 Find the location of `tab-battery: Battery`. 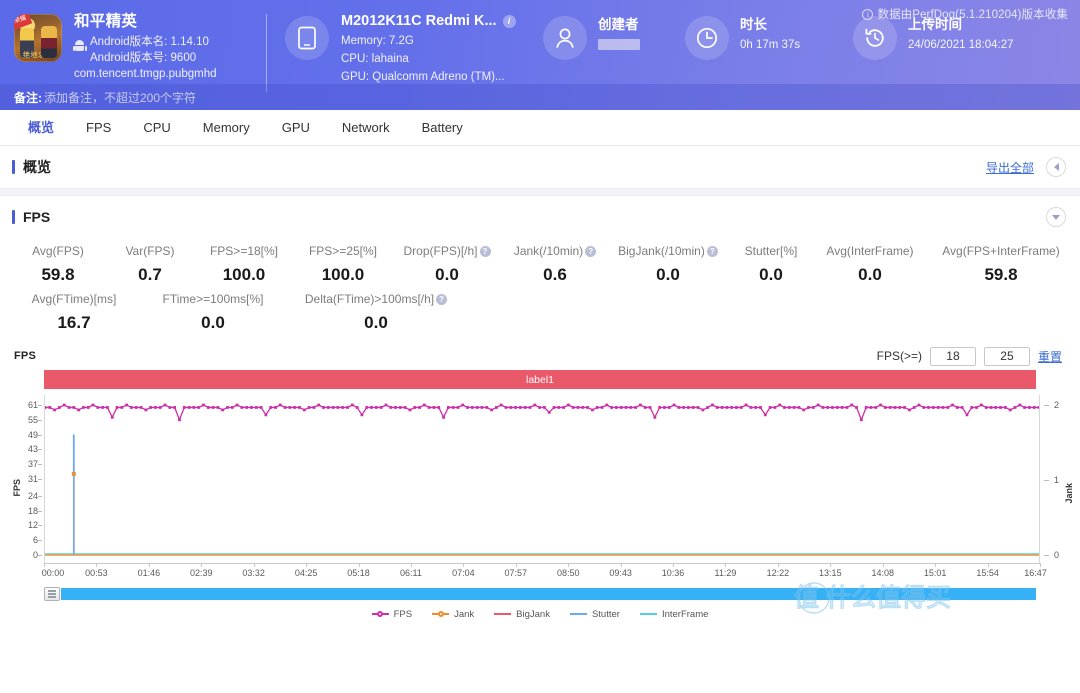

tab-battery: Battery is located at coordinates (442, 127).